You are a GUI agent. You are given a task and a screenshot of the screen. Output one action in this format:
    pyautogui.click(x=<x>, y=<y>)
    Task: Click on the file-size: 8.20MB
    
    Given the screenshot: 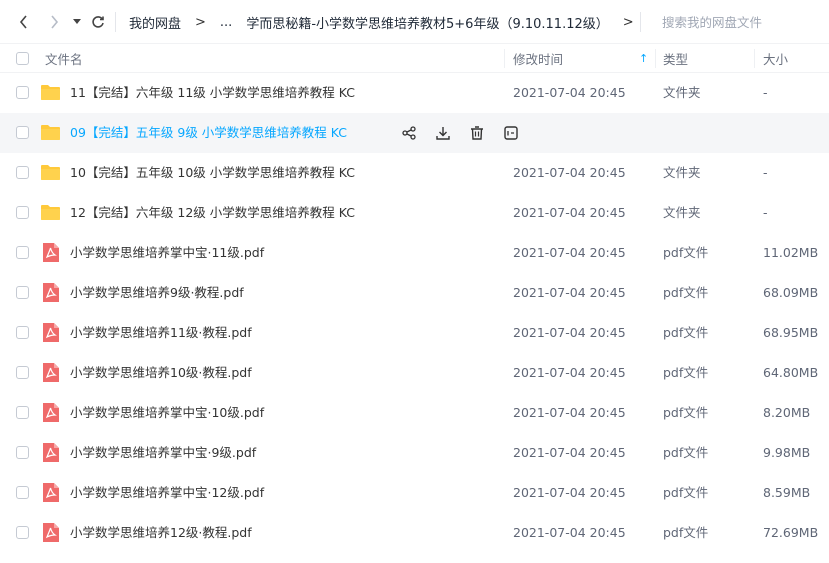 What is the action you would take?
    pyautogui.click(x=787, y=412)
    